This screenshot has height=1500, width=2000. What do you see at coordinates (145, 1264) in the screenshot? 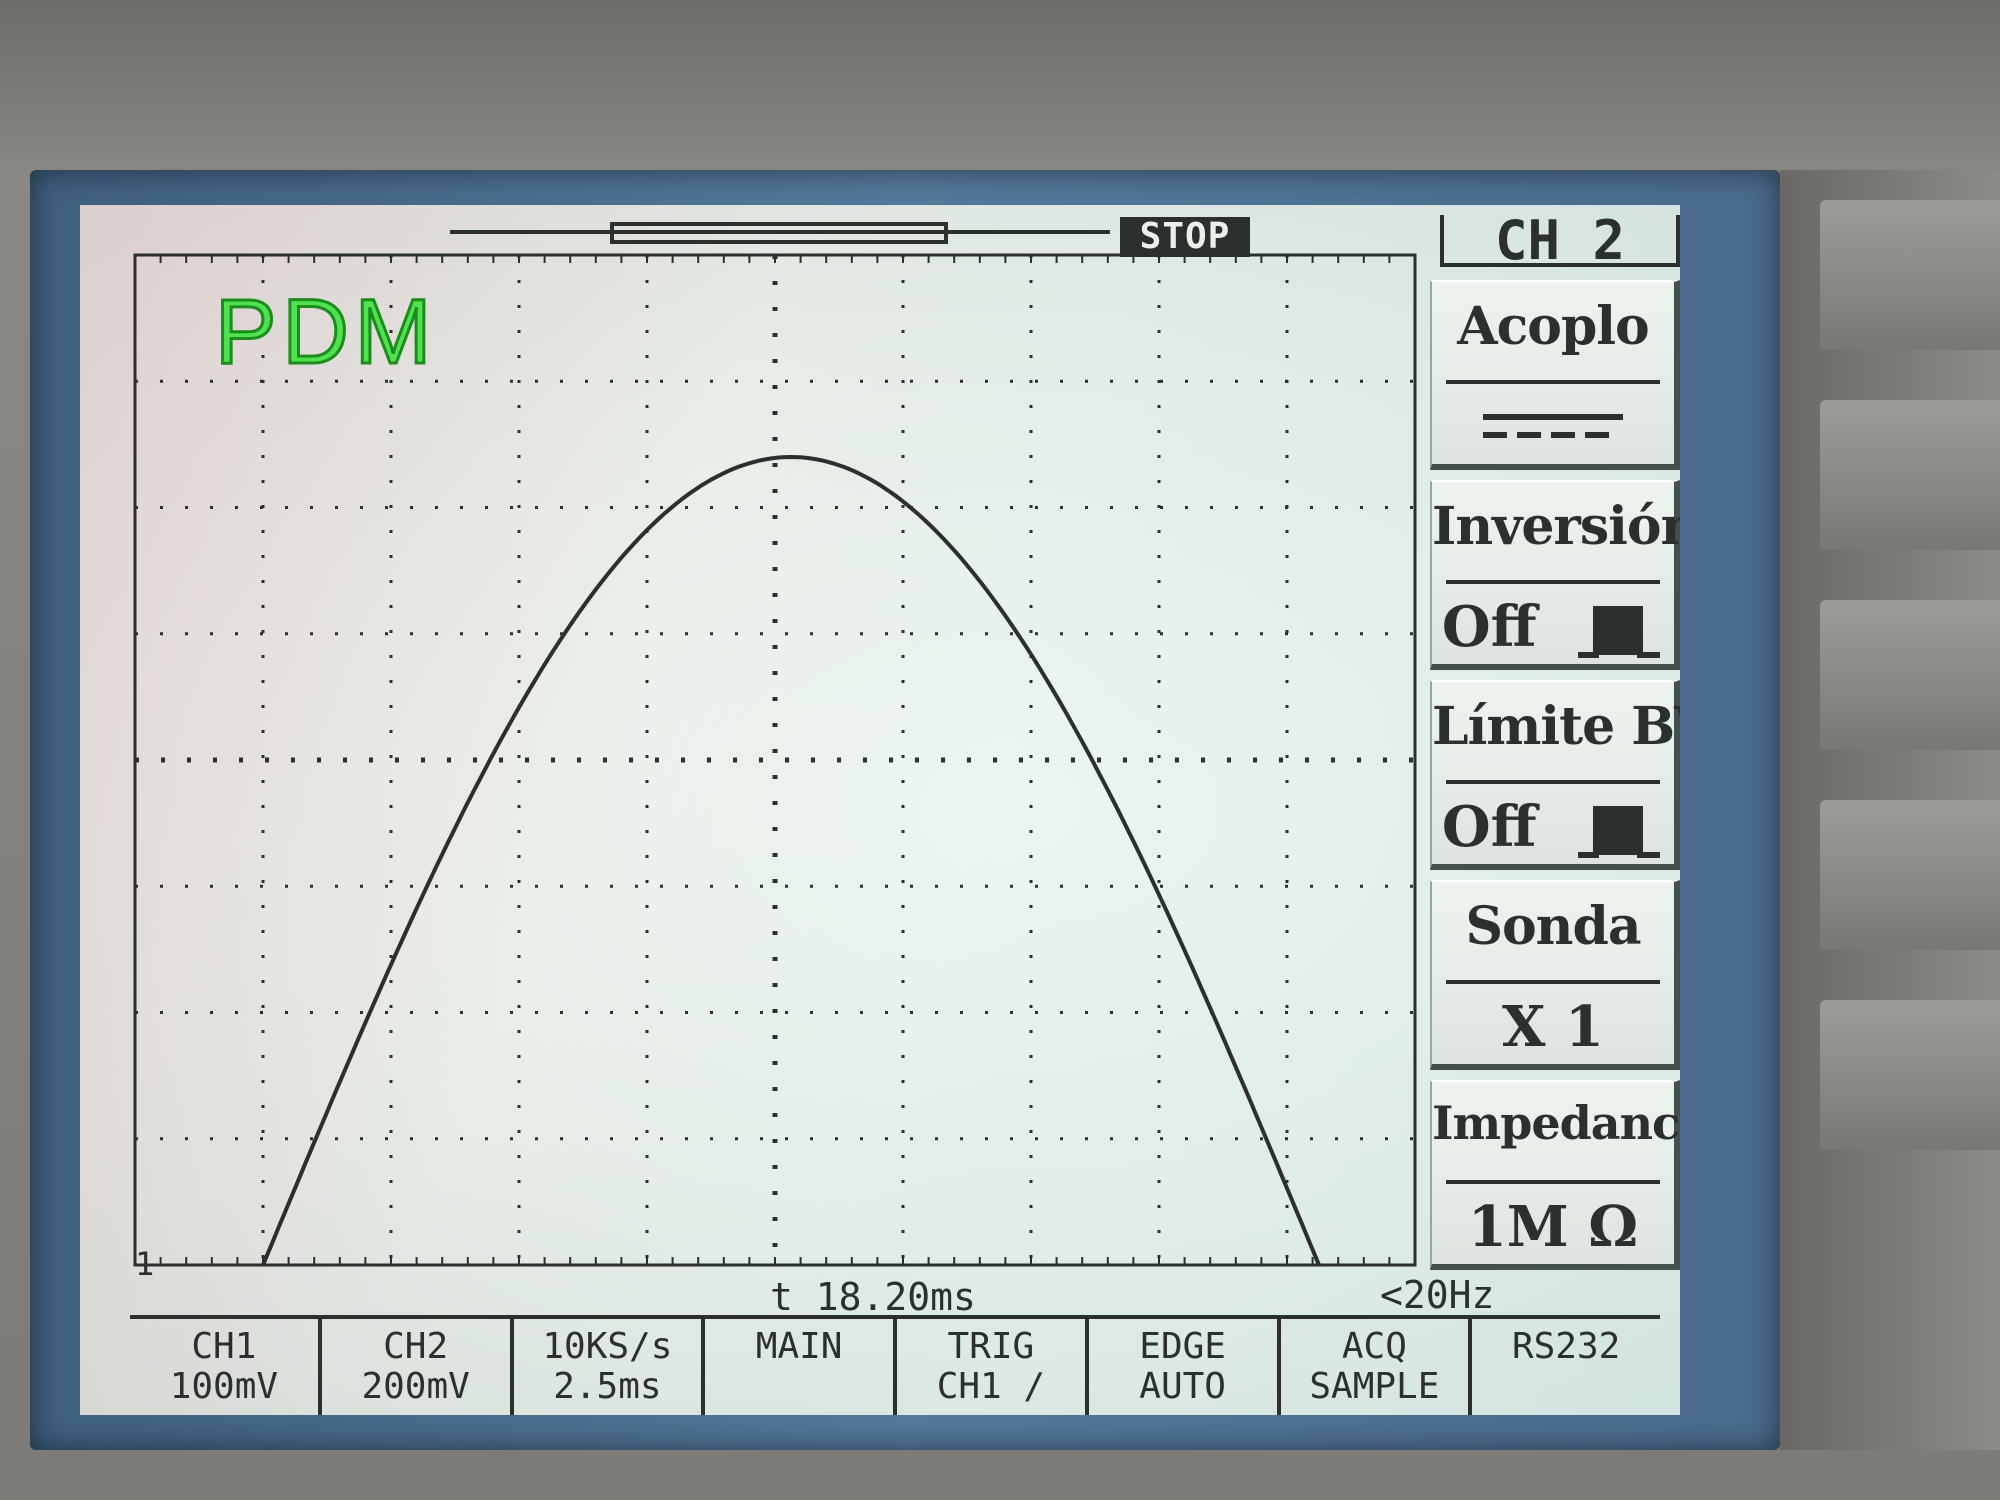
I see `channel-ground-marker: 1` at bounding box center [145, 1264].